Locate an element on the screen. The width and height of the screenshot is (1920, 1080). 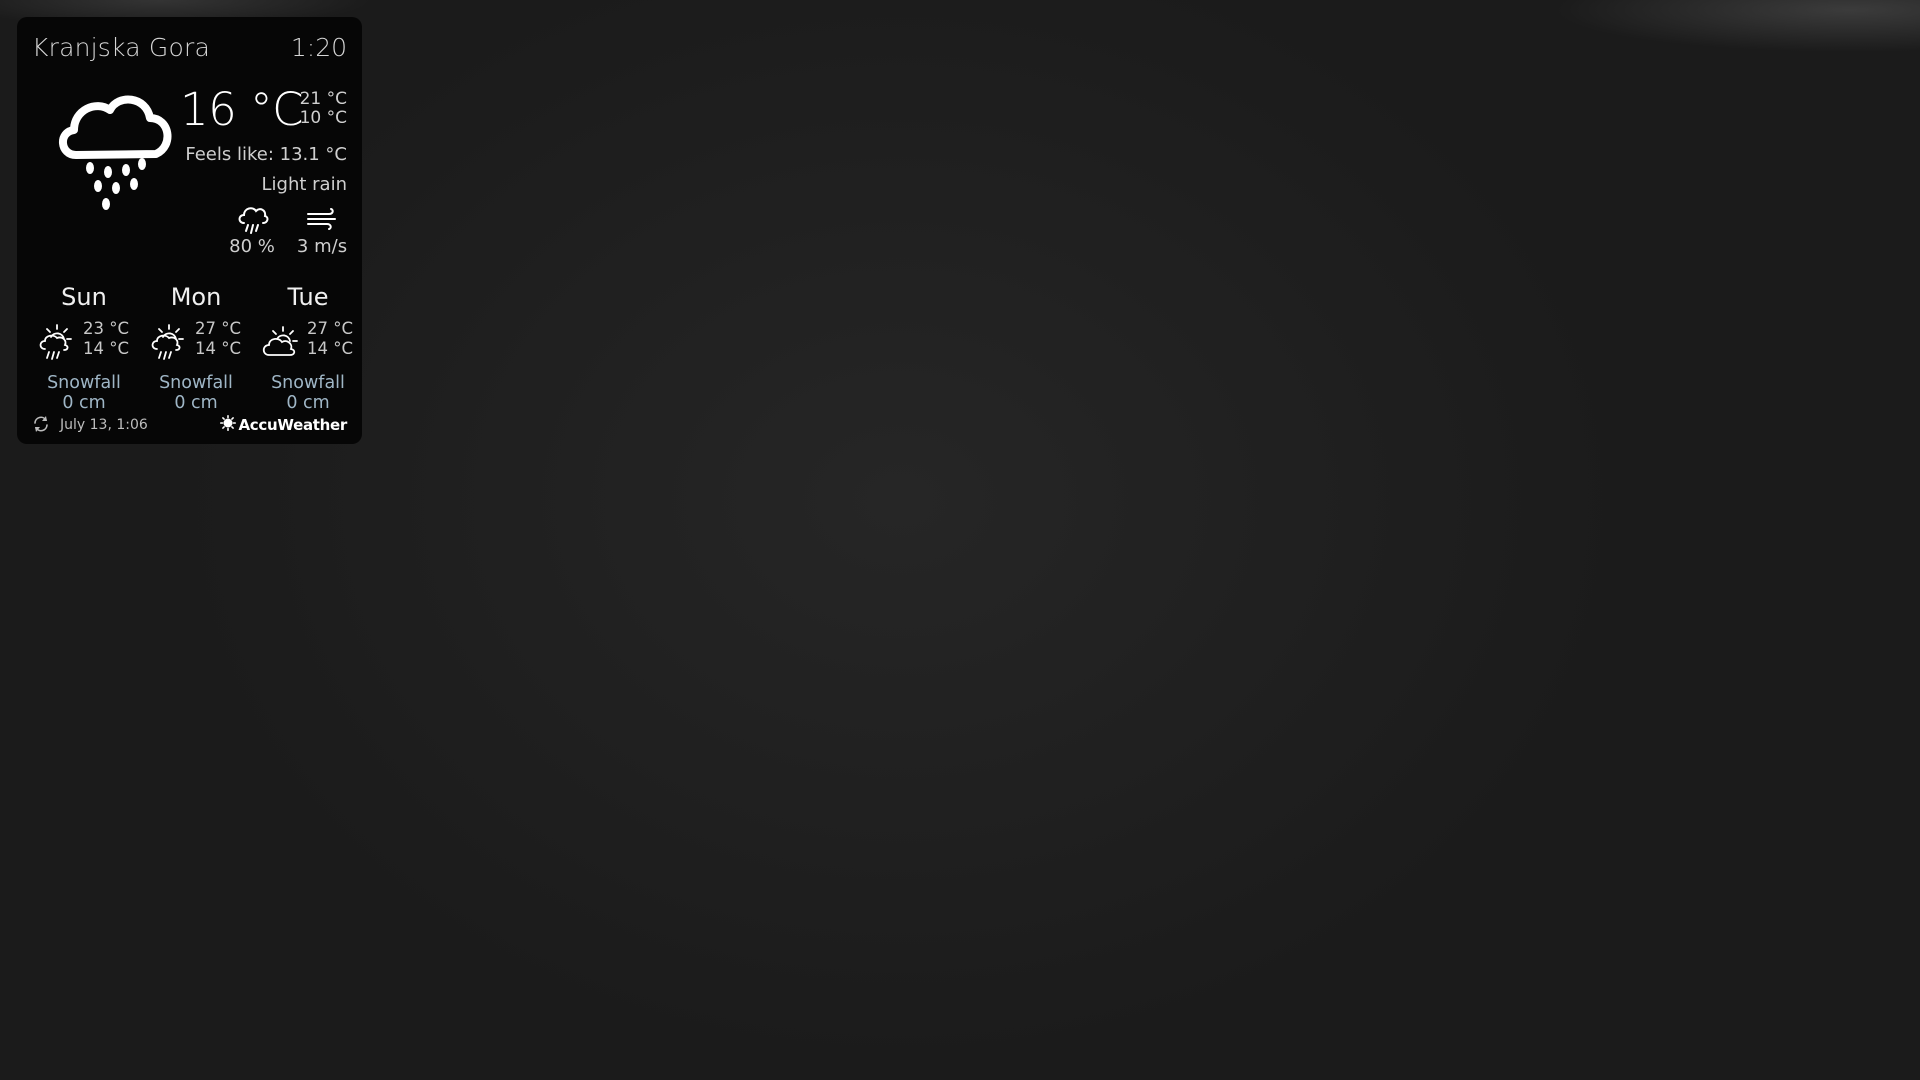
refresh-icon is located at coordinates (41, 426).